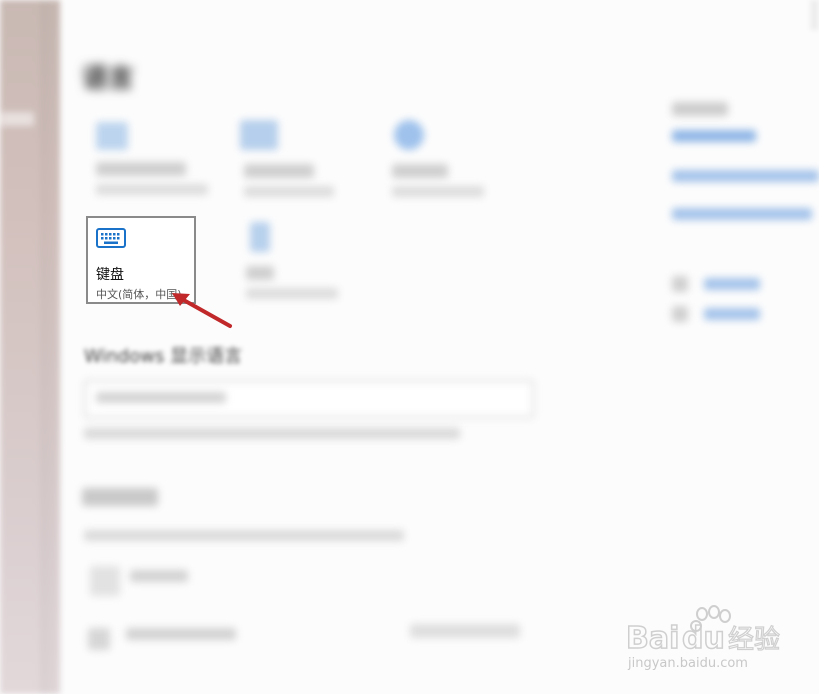  What do you see at coordinates (161, 397) in the screenshot?
I see `dropdown-value` at bounding box center [161, 397].